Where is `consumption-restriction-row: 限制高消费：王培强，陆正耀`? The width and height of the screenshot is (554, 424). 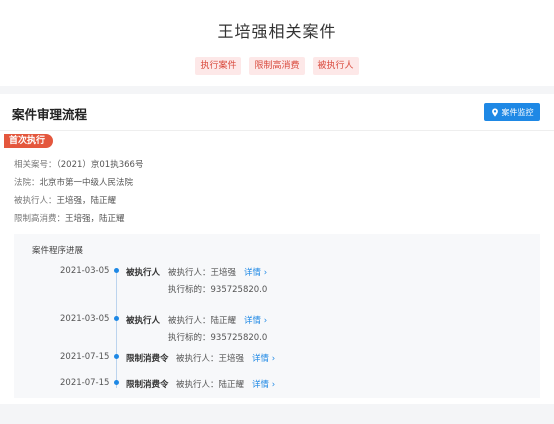 consumption-restriction-row: 限制高消费：王培强，陆正耀 is located at coordinates (69, 218).